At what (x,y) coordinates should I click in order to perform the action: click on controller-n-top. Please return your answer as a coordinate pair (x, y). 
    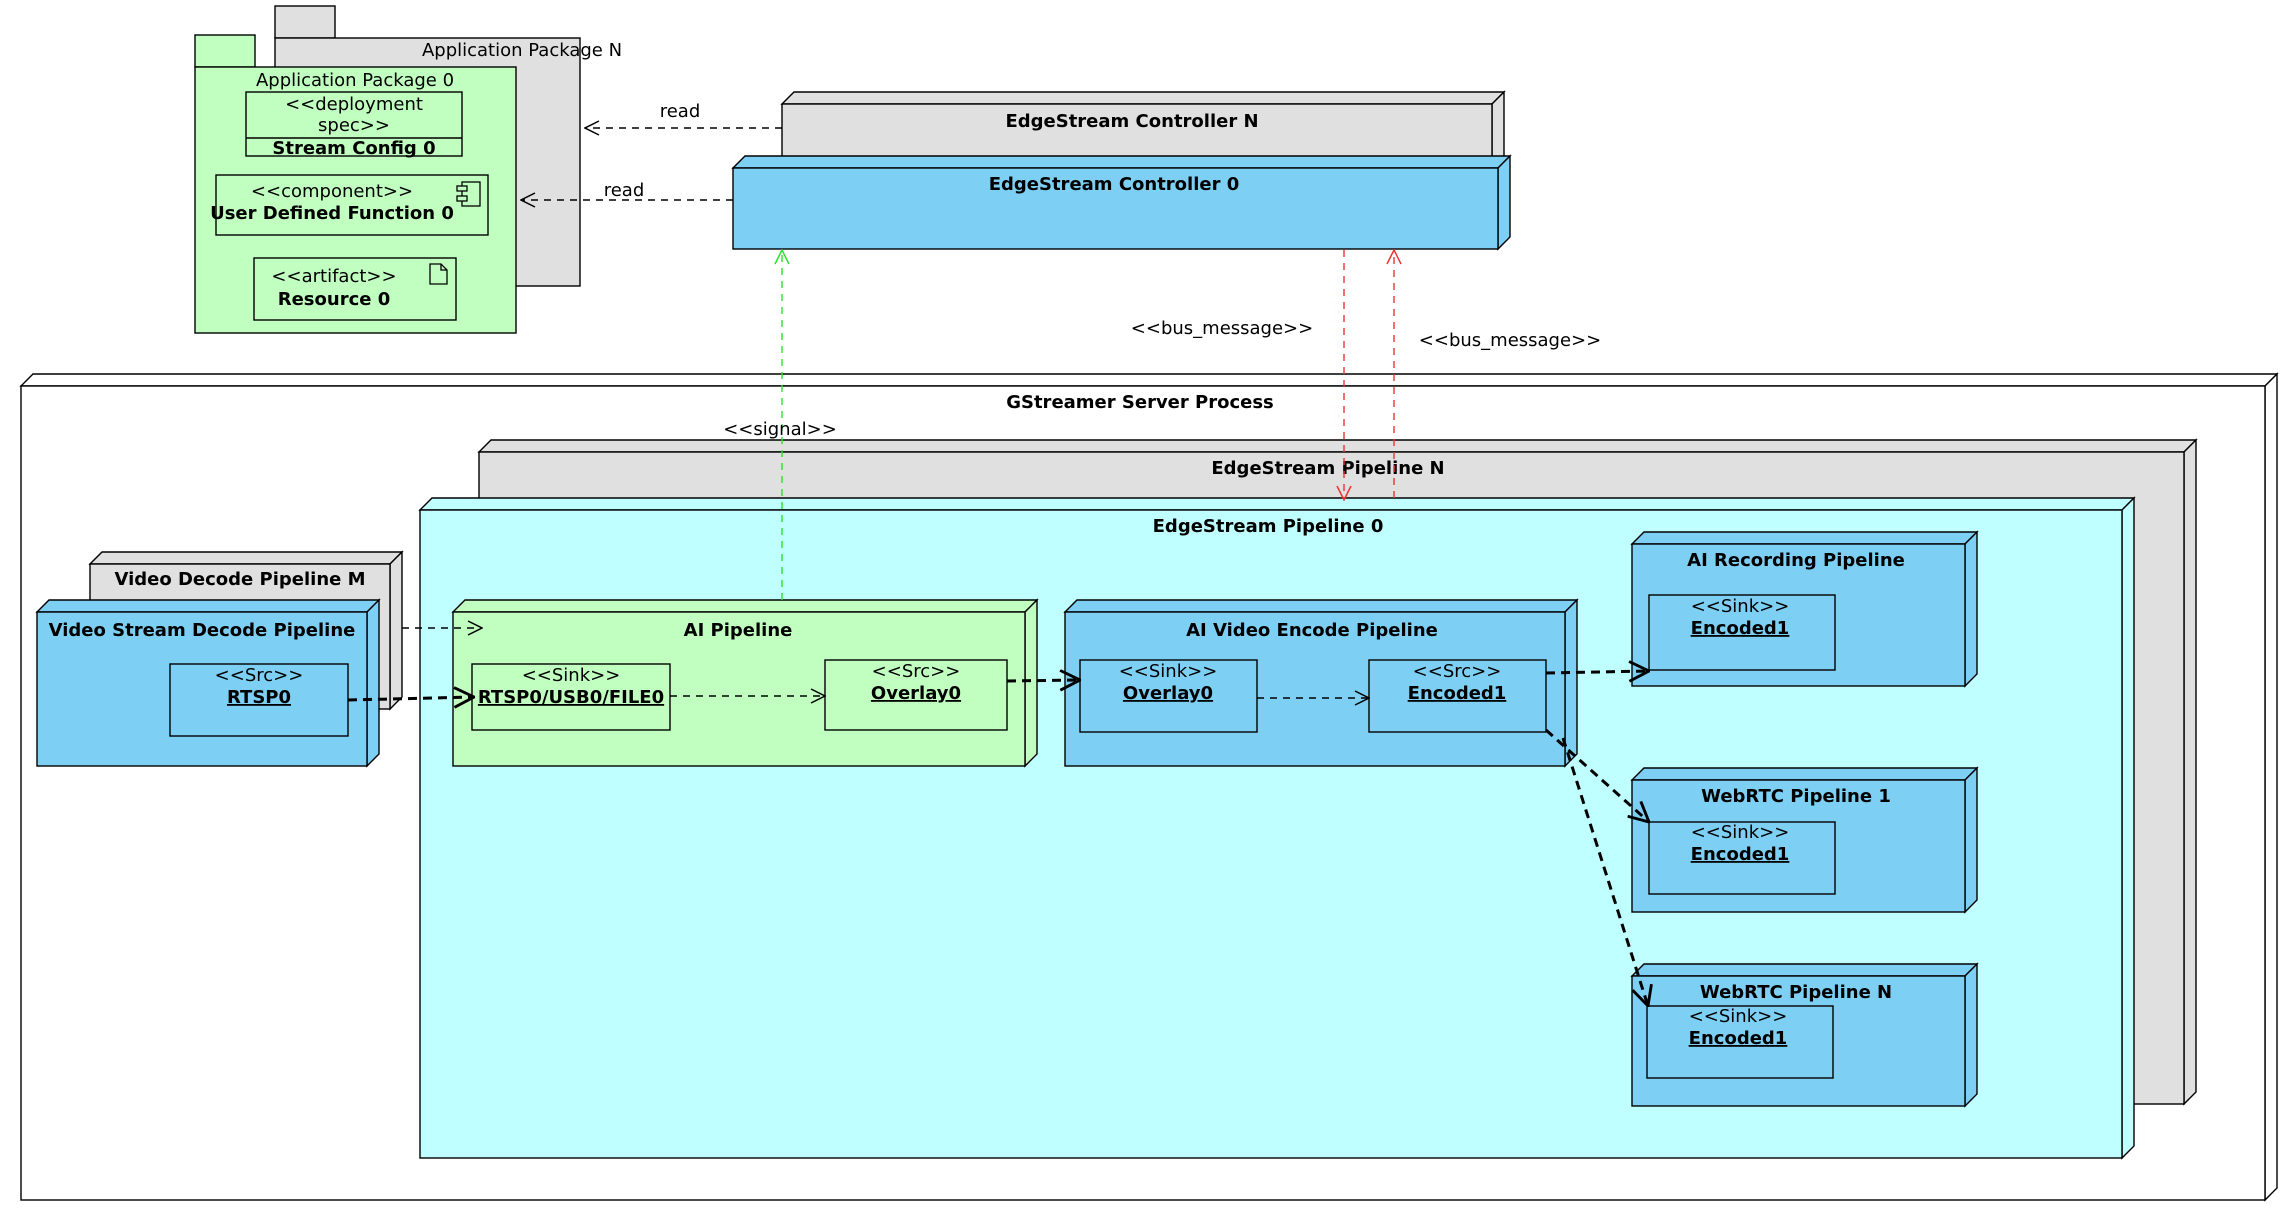
    Looking at the image, I should click on (1143, 98).